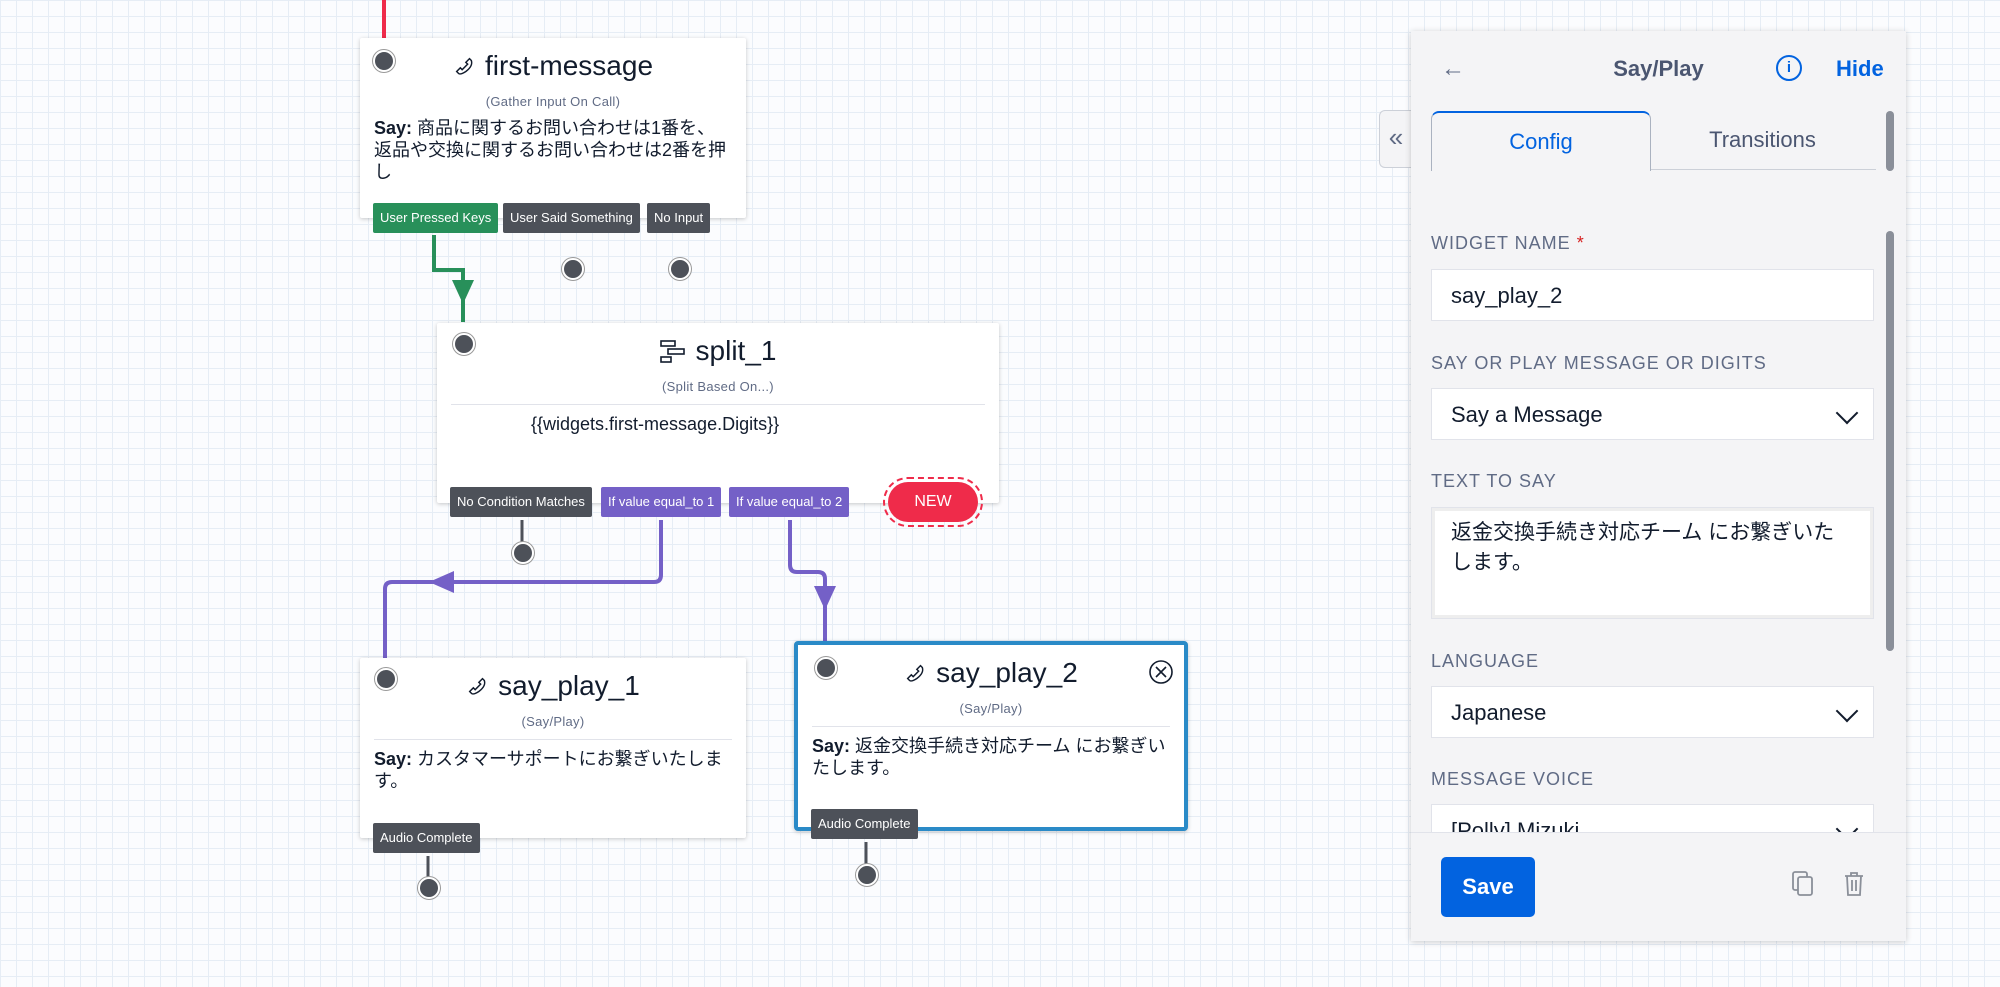  I want to click on widget-type: (Split Based On...), so click(718, 386).